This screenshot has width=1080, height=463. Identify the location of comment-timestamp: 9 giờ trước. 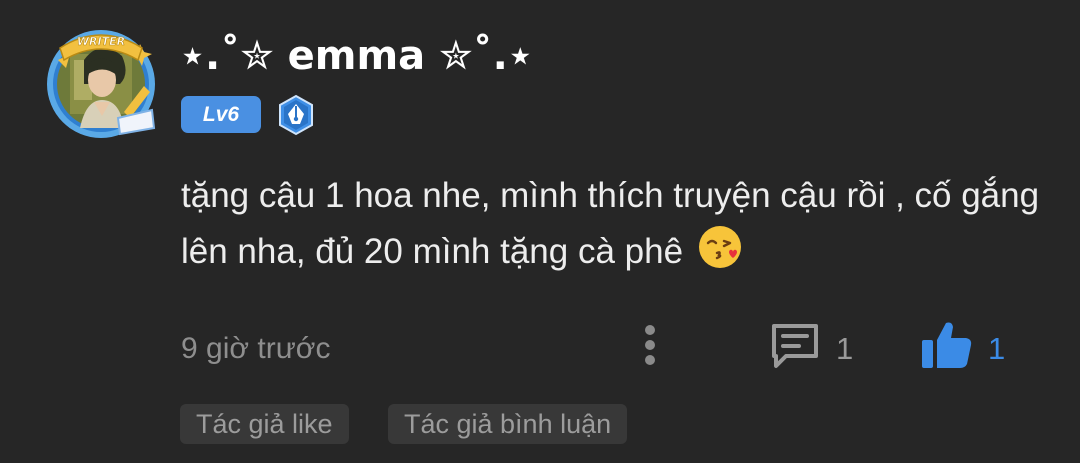
(256, 348).